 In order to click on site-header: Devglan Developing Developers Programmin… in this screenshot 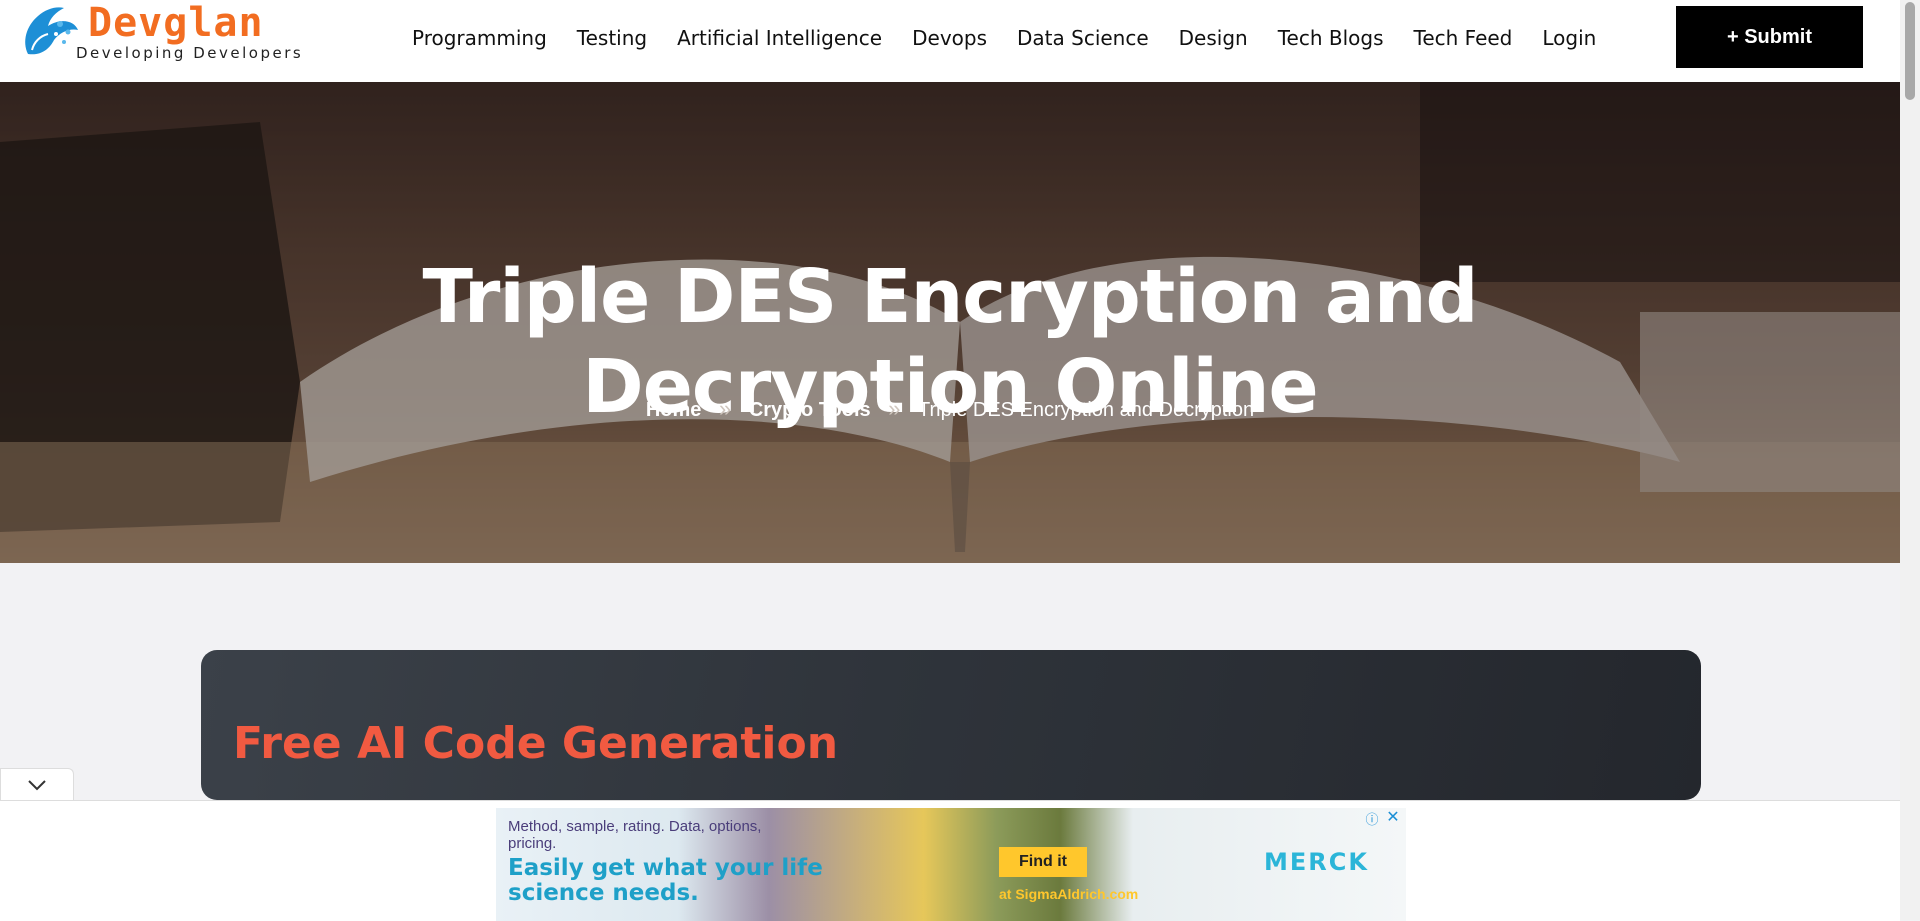, I will do `click(950, 41)`.